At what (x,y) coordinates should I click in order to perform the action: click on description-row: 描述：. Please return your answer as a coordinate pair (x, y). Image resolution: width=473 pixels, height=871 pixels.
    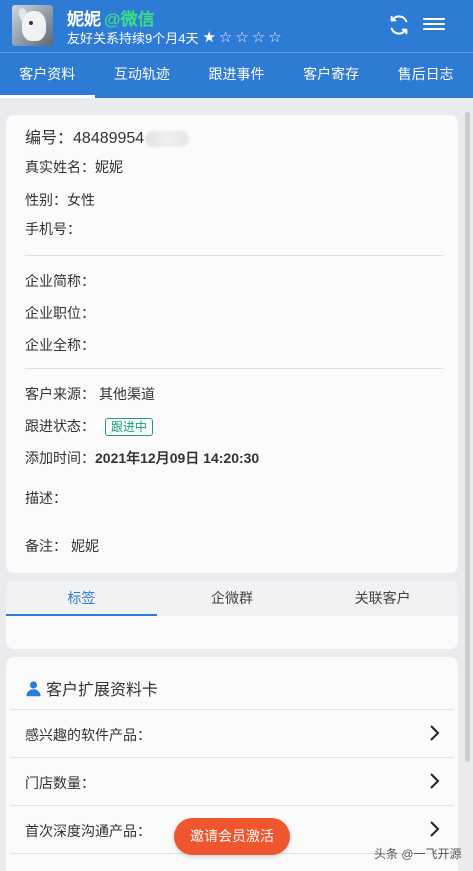
    Looking at the image, I should click on (46, 498).